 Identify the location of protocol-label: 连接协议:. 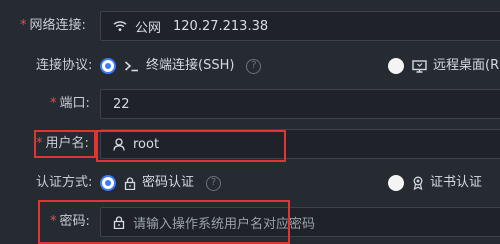
(64, 65).